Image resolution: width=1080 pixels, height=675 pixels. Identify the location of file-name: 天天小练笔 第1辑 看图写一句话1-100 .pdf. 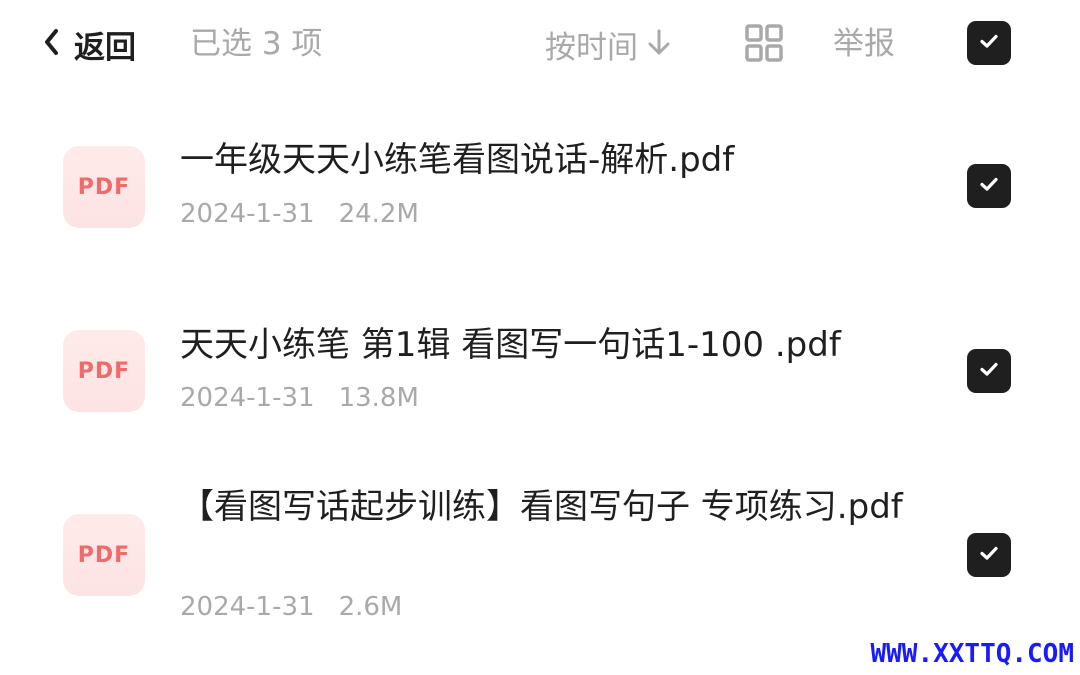
(510, 345).